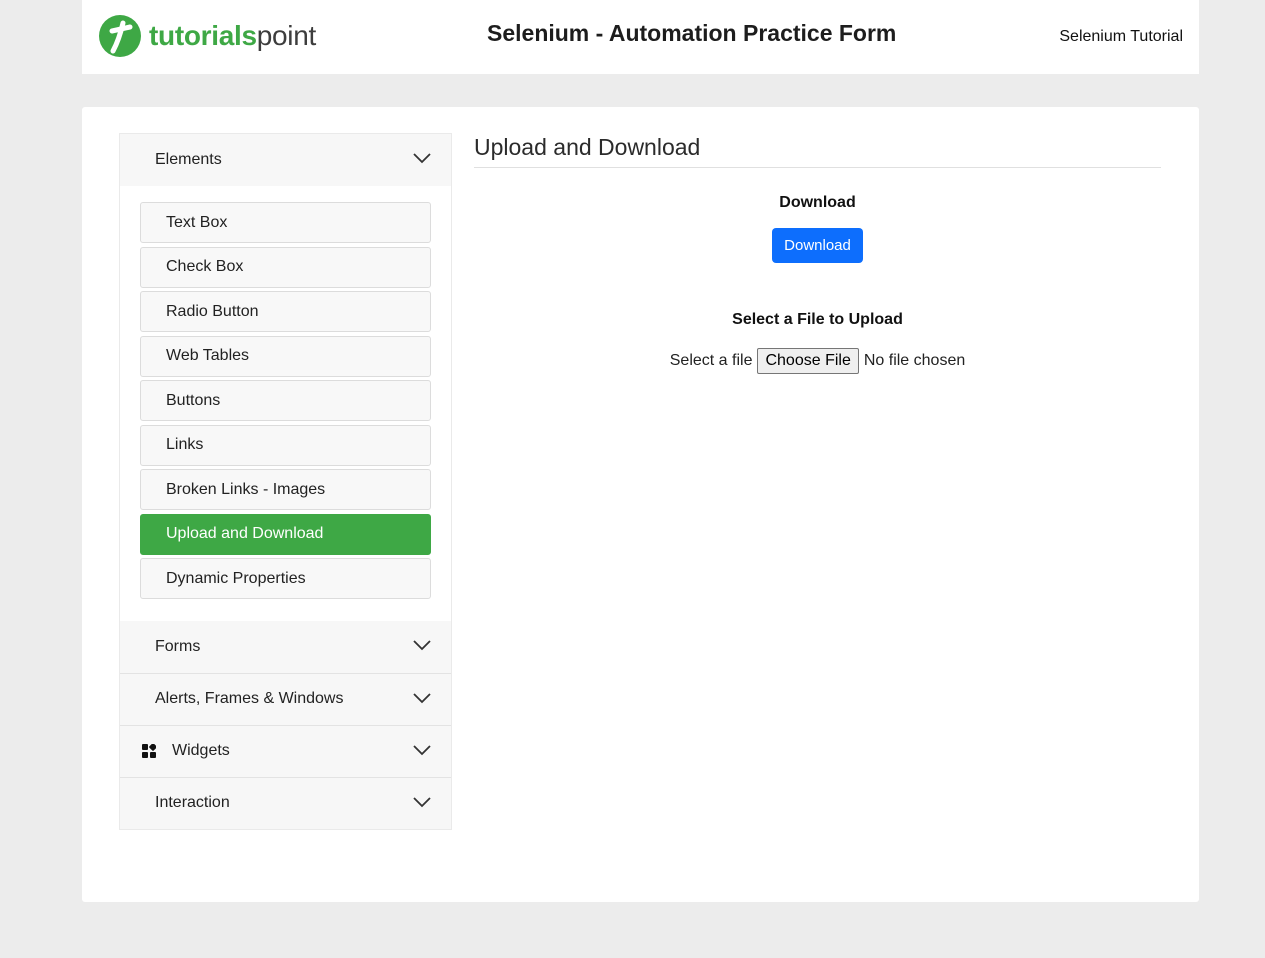 The image size is (1265, 958). I want to click on menu-item-check-box: Check Box, so click(285, 267).